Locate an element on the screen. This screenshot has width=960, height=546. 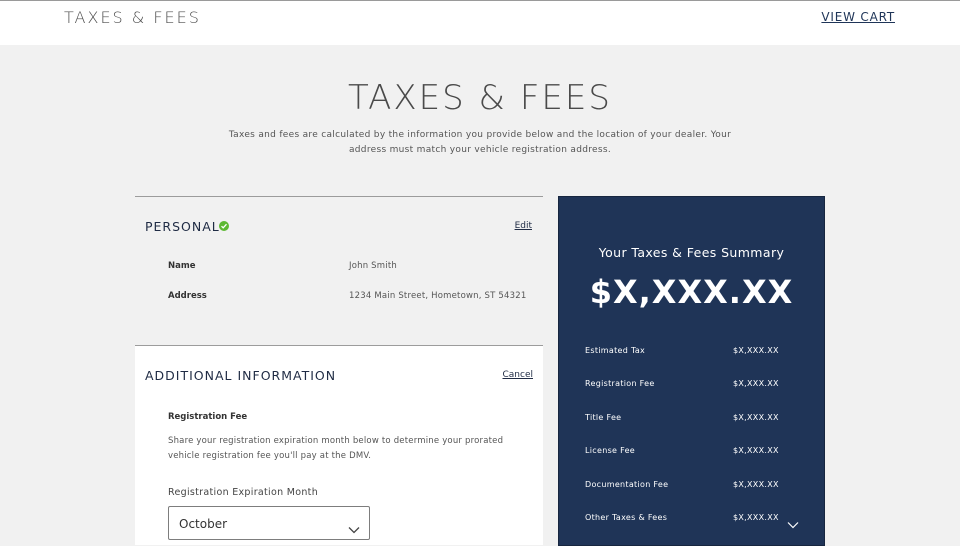
summary-row-other-taxes-fees: Other Taxes & Fees $X,XXX.XX is located at coordinates (700, 521).